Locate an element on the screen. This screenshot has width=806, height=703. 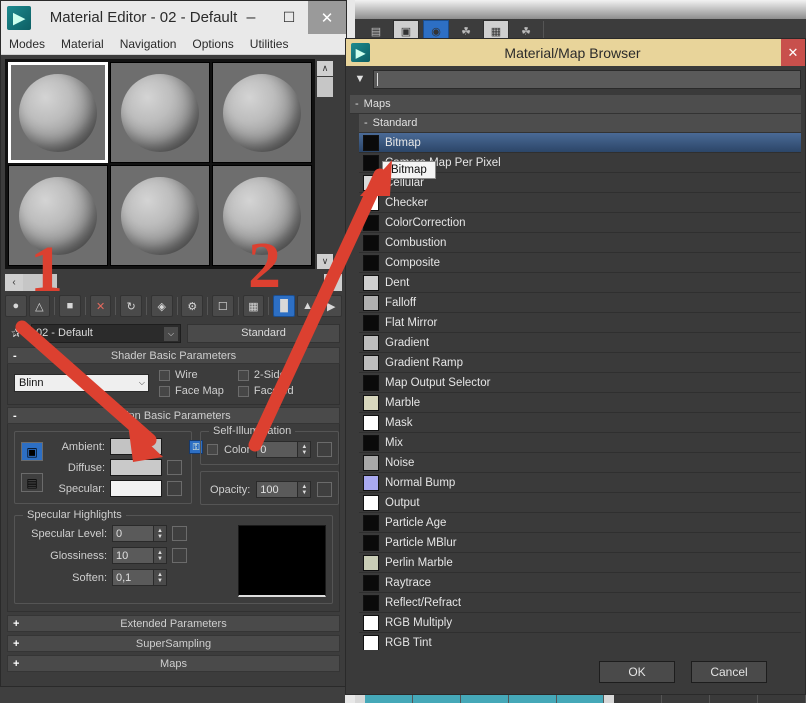
map-list-item: RGB Tint is located at coordinates (580, 641).